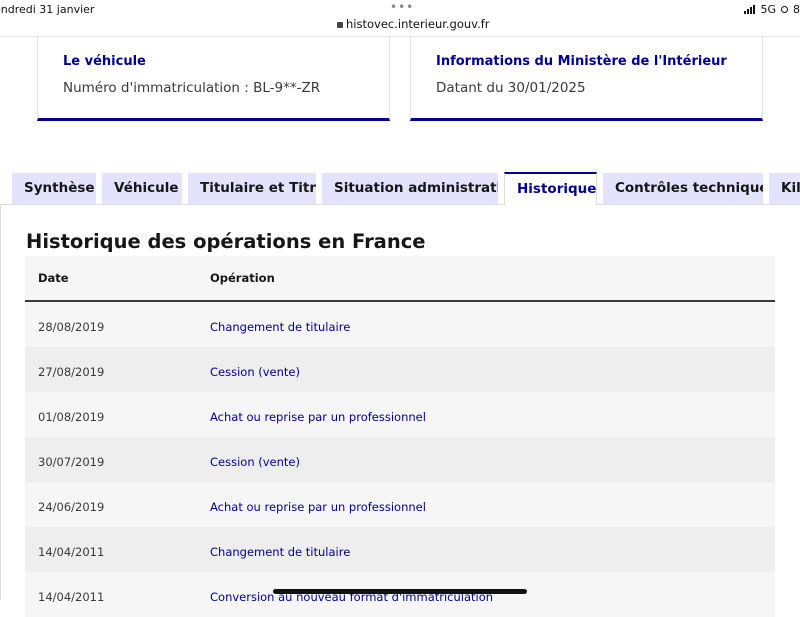 This screenshot has width=800, height=617. I want to click on ministry-date: Datant du 30/01/2025, so click(511, 88).